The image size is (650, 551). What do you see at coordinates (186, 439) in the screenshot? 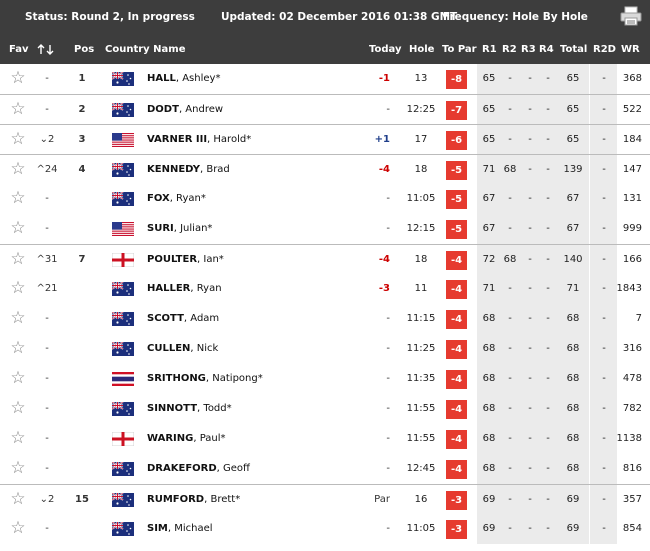
I see `player-name: WARING, Paul*` at bounding box center [186, 439].